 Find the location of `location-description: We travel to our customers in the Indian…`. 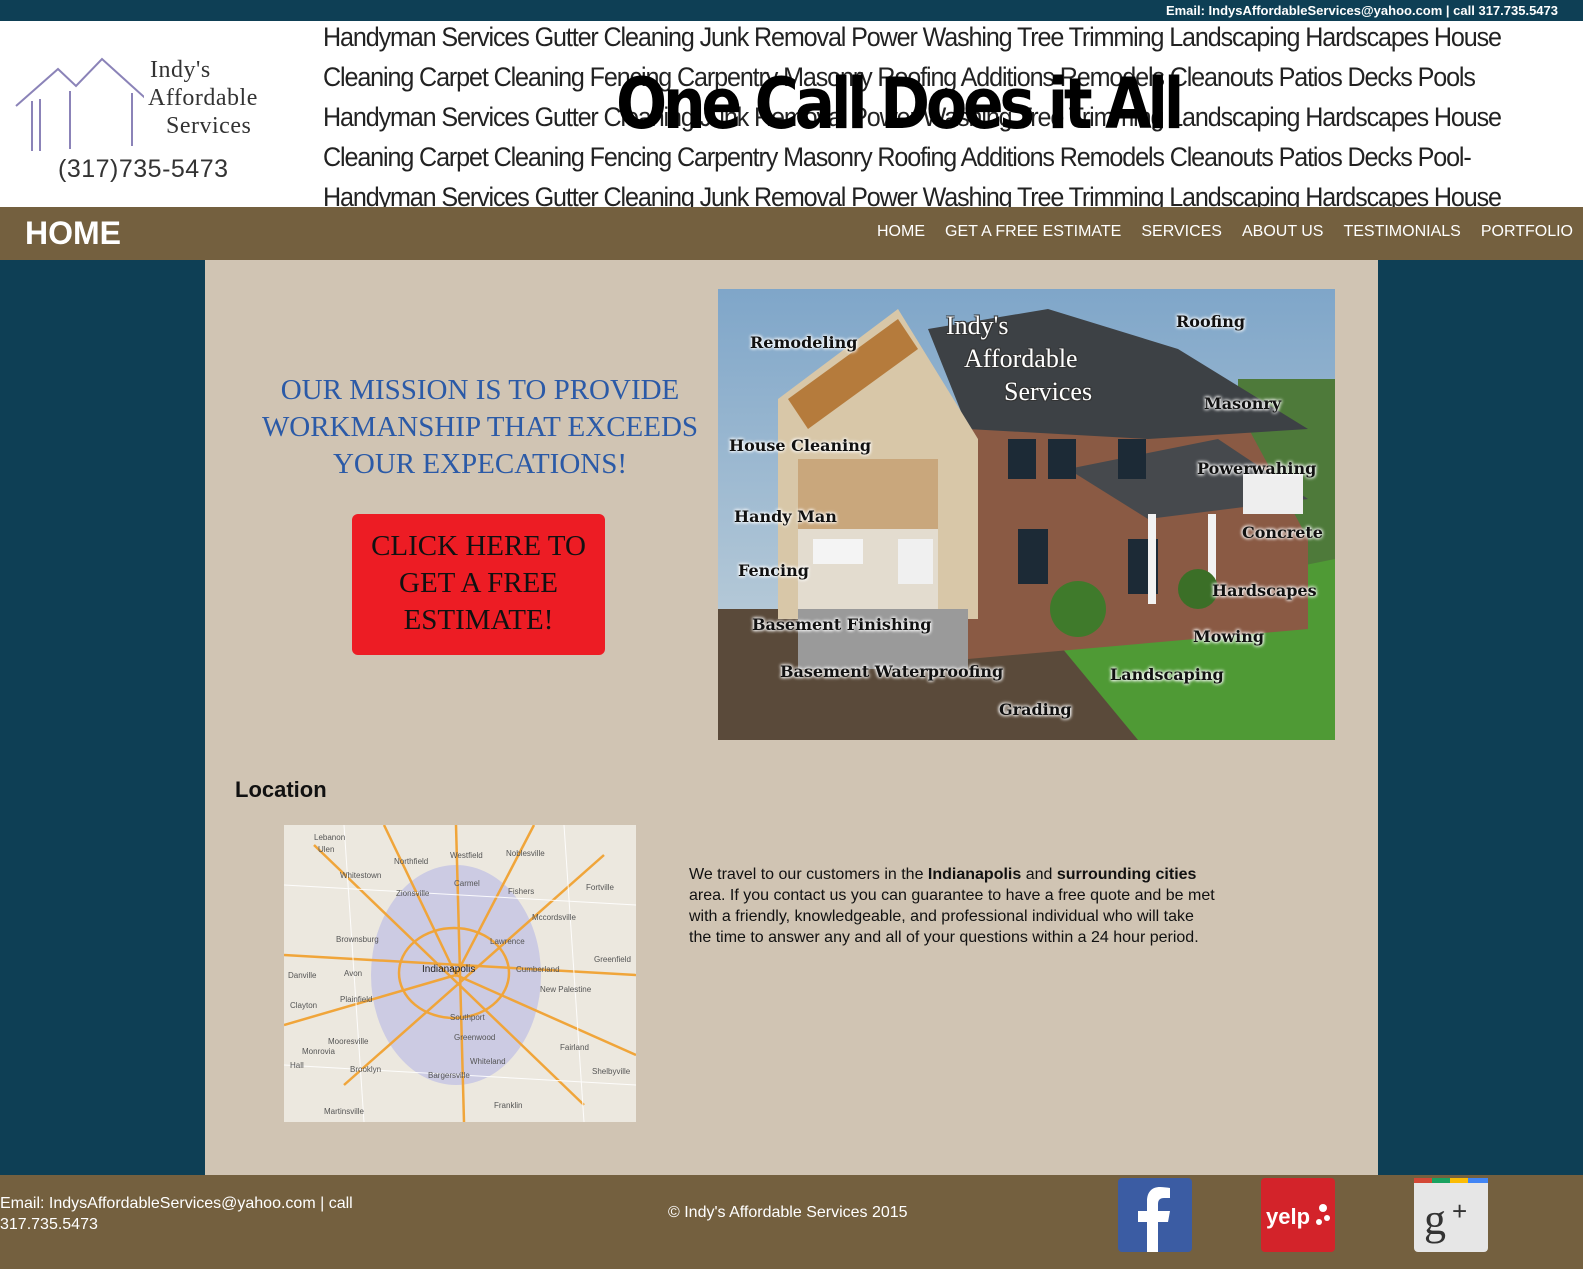

location-description: We travel to our customers in the Indian… is located at coordinates (954, 906).